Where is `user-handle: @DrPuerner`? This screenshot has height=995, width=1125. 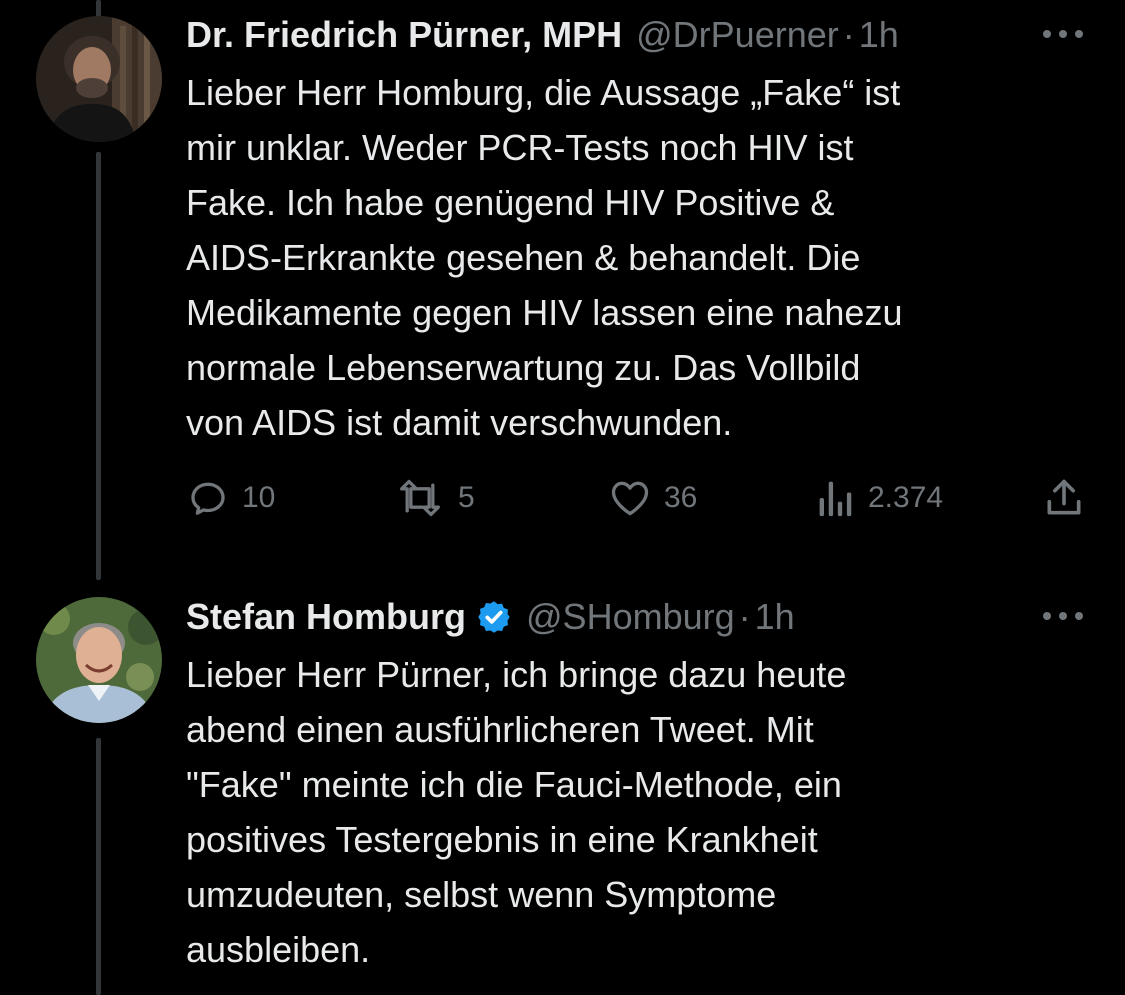 user-handle: @DrPuerner is located at coordinates (737, 35).